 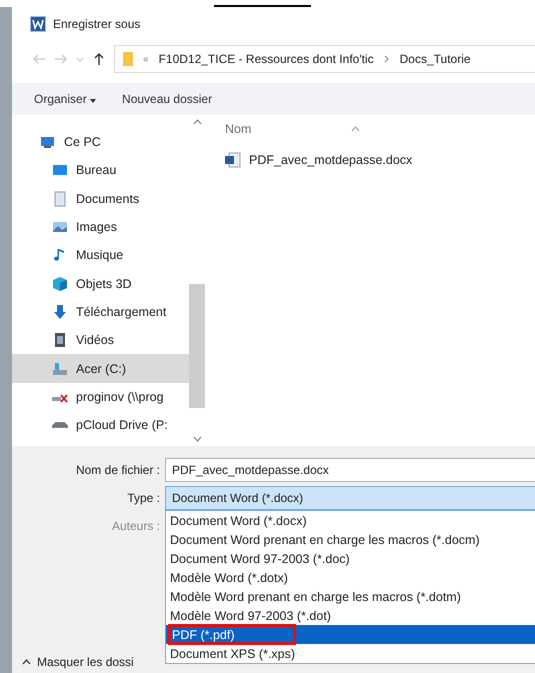 What do you see at coordinates (238, 129) in the screenshot?
I see `column-header: Nom` at bounding box center [238, 129].